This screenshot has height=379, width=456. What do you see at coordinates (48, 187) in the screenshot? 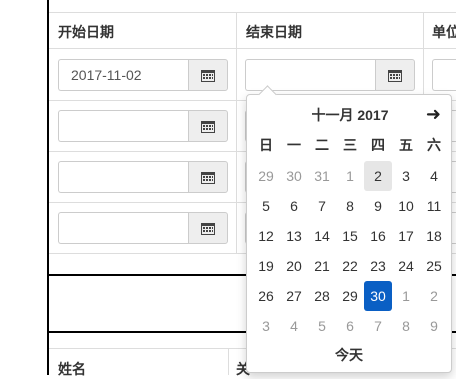
I see `panel-border-left` at bounding box center [48, 187].